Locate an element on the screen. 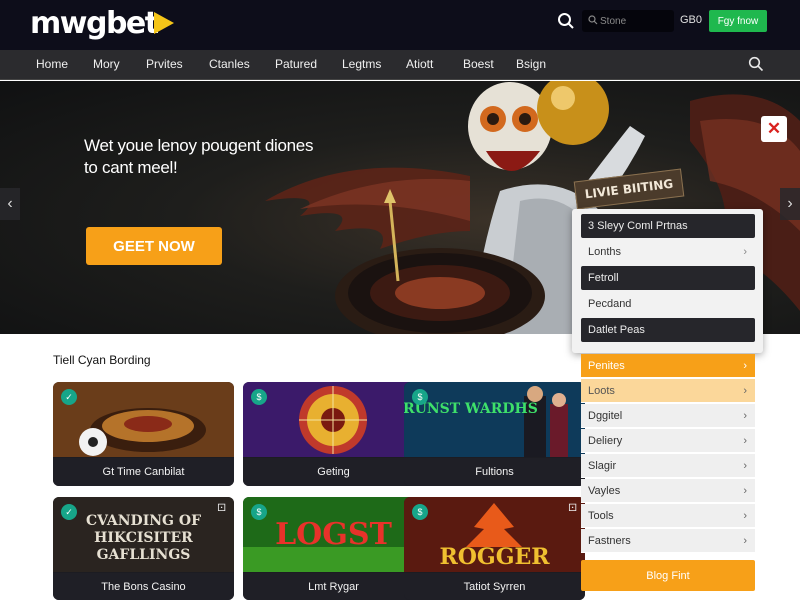 This screenshot has height=600, width=800. top-bar: mwgbet GB0 Fgy fnow is located at coordinates (400, 25).